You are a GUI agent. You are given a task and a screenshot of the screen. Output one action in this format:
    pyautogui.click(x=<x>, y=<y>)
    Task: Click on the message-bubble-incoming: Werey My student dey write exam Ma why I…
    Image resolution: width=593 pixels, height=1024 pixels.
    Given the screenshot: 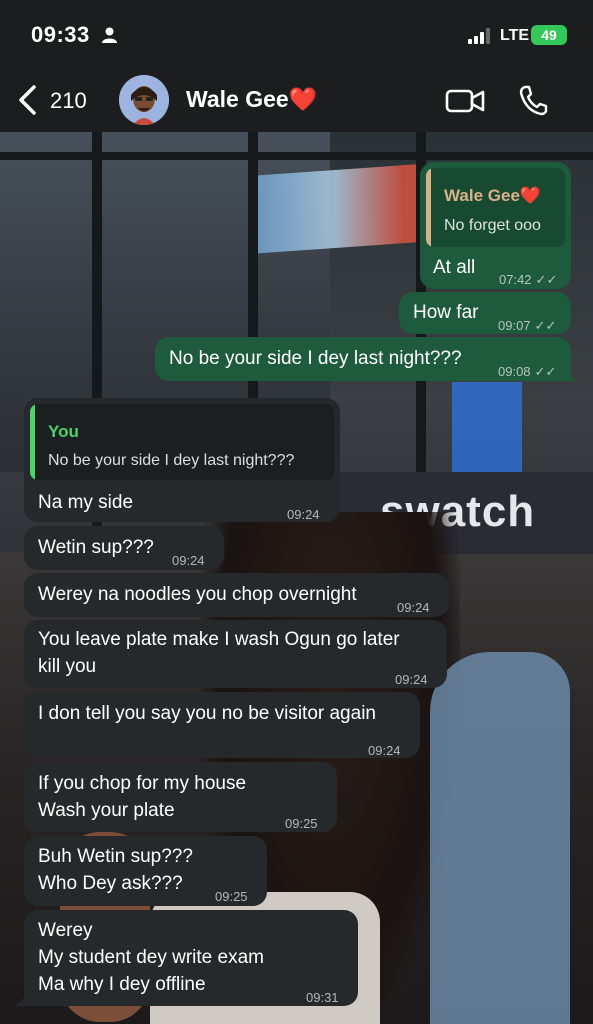 What is the action you would take?
    pyautogui.click(x=191, y=958)
    